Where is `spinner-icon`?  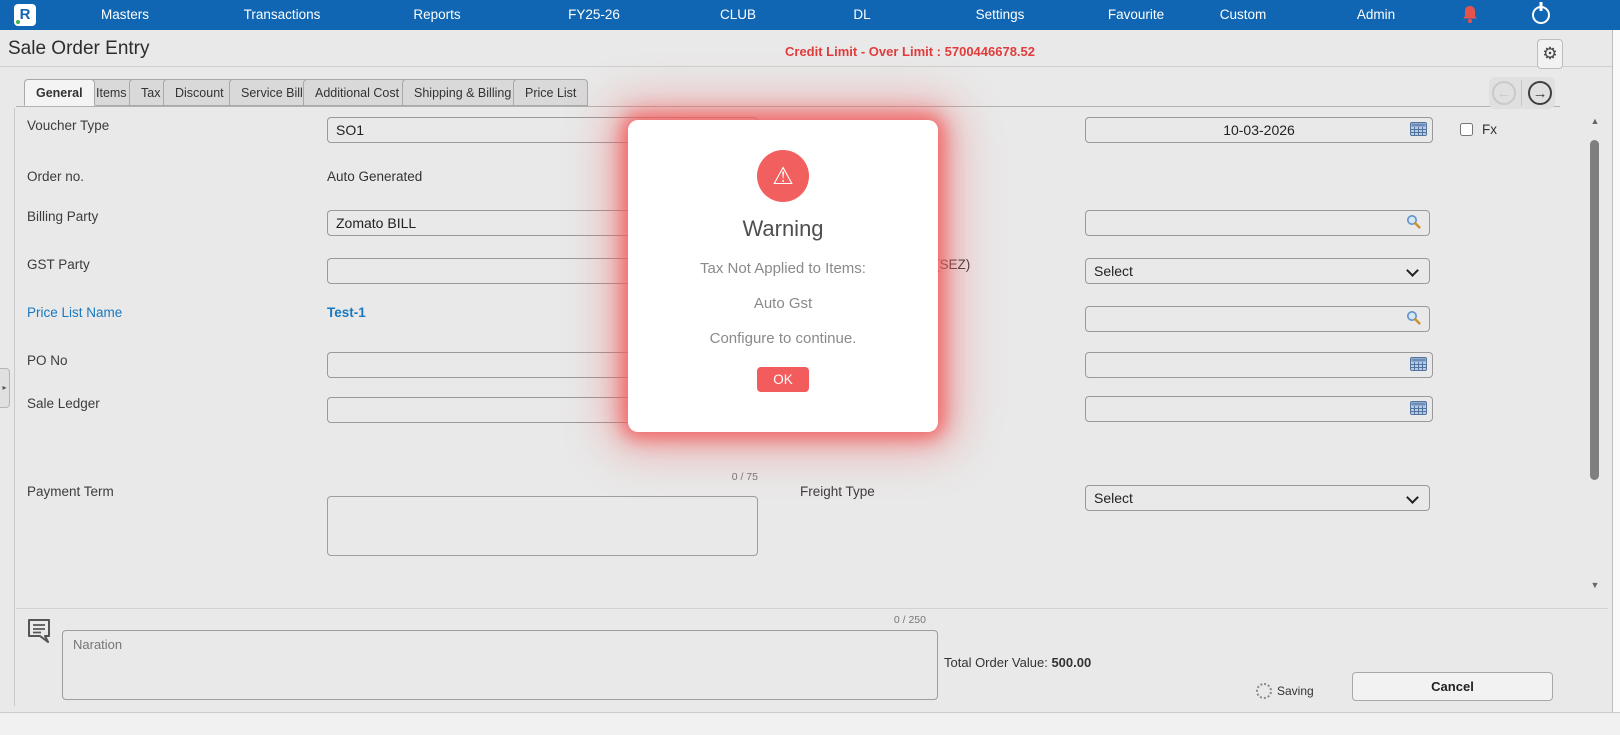 spinner-icon is located at coordinates (1264, 691).